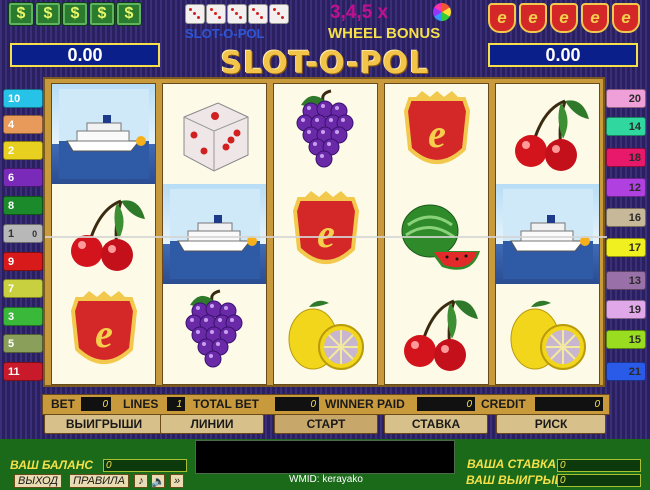 The height and width of the screenshot is (490, 650). What do you see at coordinates (23, 177) in the screenshot?
I see `line-button-6: 6` at bounding box center [23, 177].